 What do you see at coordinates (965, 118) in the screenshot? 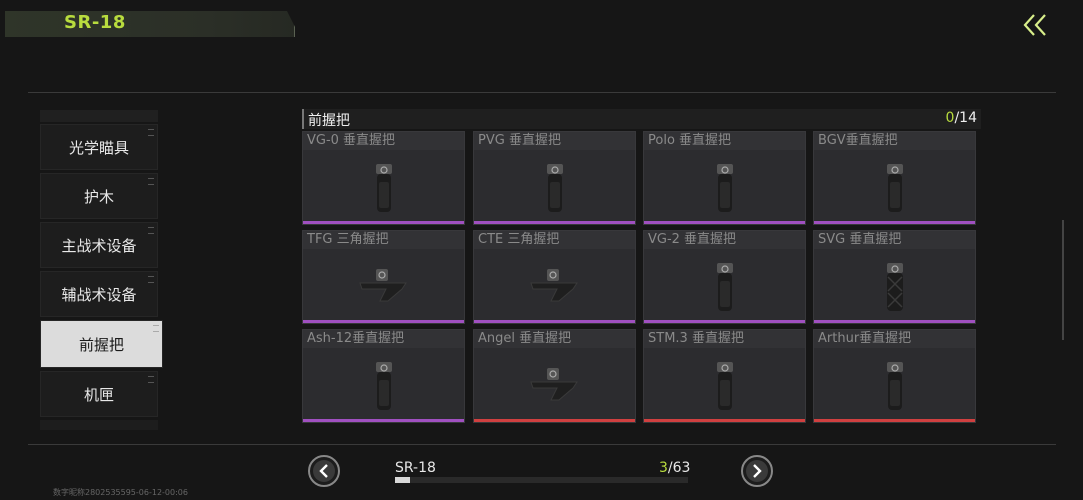
I see `panel-count-total: /14` at bounding box center [965, 118].